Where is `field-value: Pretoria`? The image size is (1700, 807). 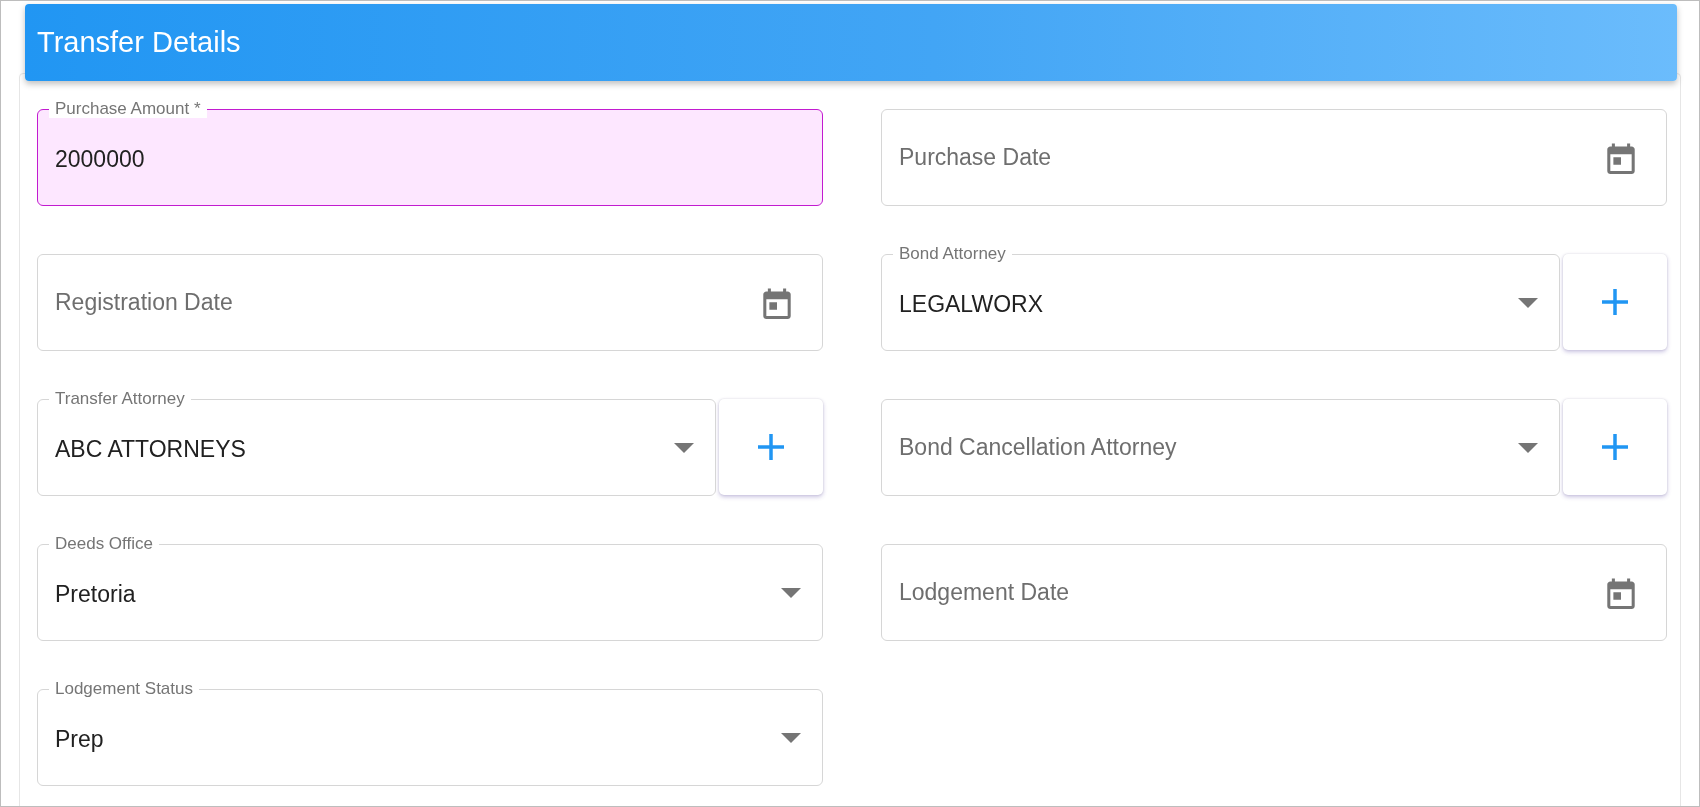
field-value: Pretoria is located at coordinates (96, 594).